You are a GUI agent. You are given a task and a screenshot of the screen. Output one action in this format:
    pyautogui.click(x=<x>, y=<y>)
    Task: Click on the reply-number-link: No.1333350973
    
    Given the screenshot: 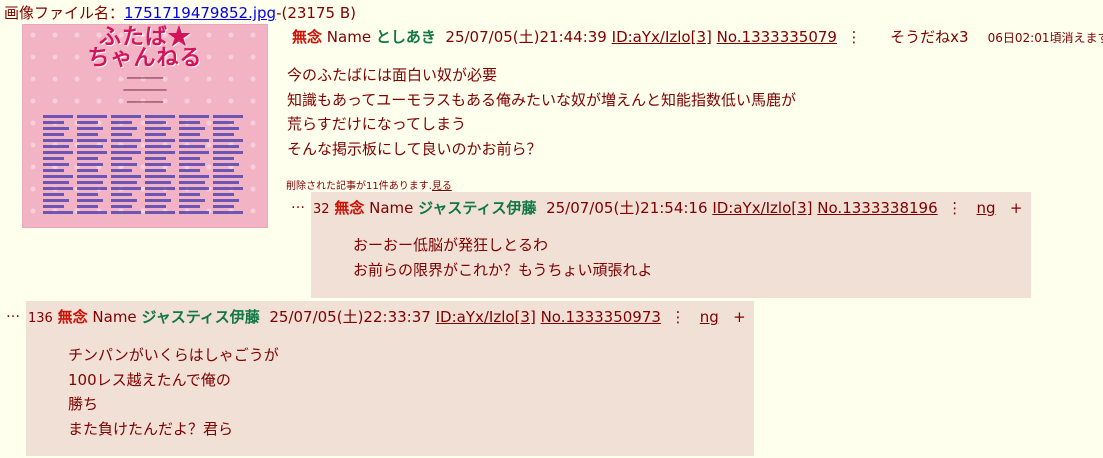 What is the action you would take?
    pyautogui.click(x=601, y=317)
    